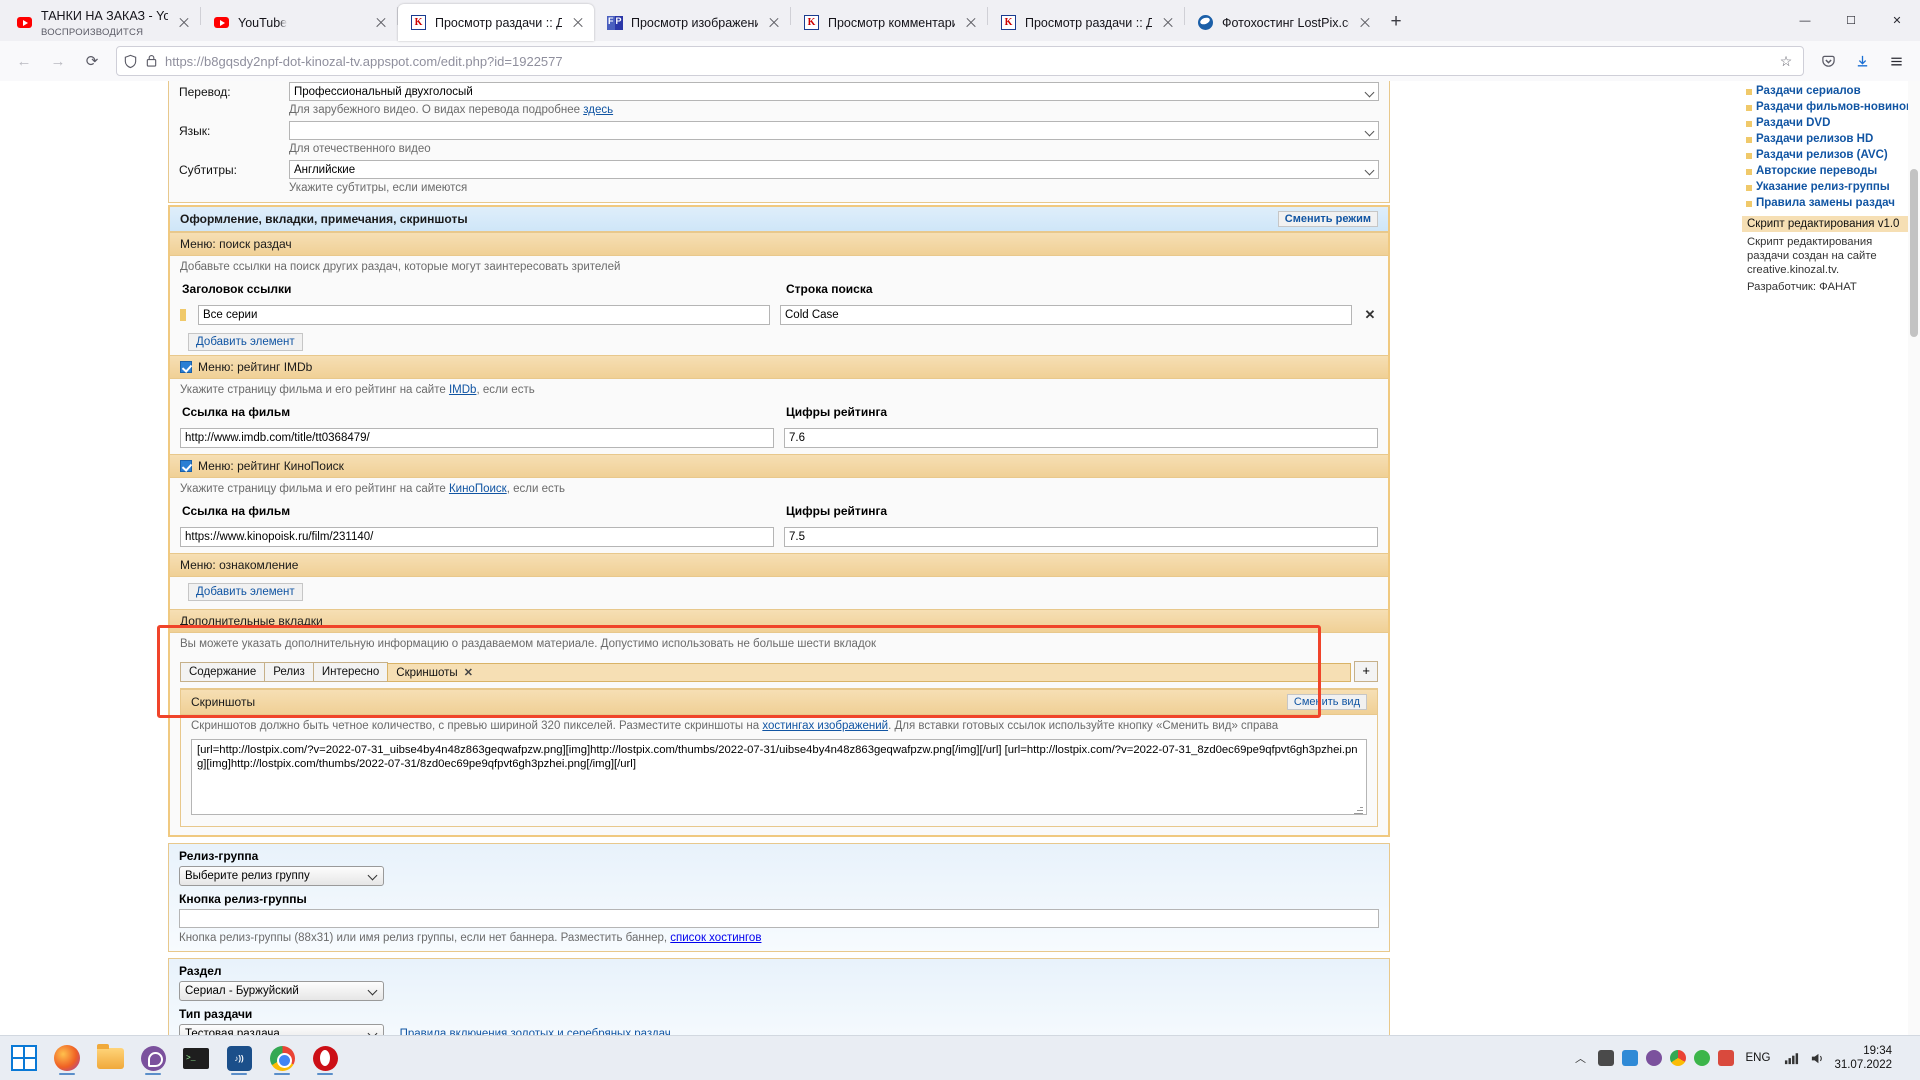 This screenshot has width=1920, height=1080. Describe the element at coordinates (1831, 139) in the screenshot. I see `sidebar-item-hd: Раздачи релизов HD` at that location.